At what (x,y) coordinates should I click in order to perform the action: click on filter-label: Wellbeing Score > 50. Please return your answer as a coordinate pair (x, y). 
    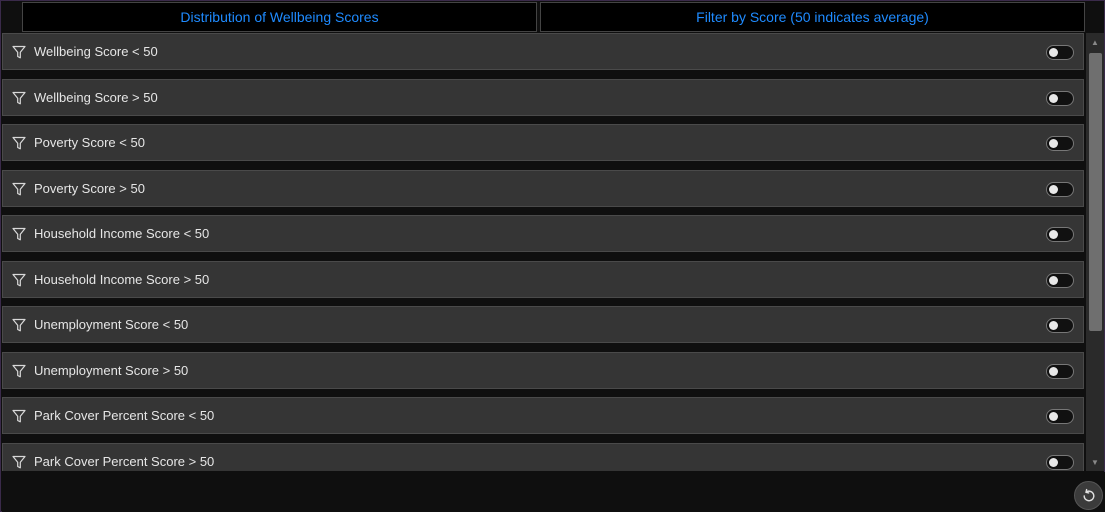
    Looking at the image, I should click on (96, 97).